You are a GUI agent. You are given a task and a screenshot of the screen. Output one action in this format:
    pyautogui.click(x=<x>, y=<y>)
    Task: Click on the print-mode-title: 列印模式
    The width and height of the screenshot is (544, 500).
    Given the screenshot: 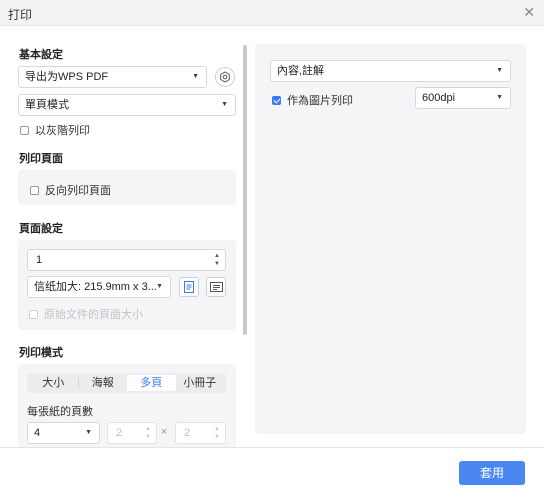 What is the action you would take?
    pyautogui.click(x=41, y=353)
    